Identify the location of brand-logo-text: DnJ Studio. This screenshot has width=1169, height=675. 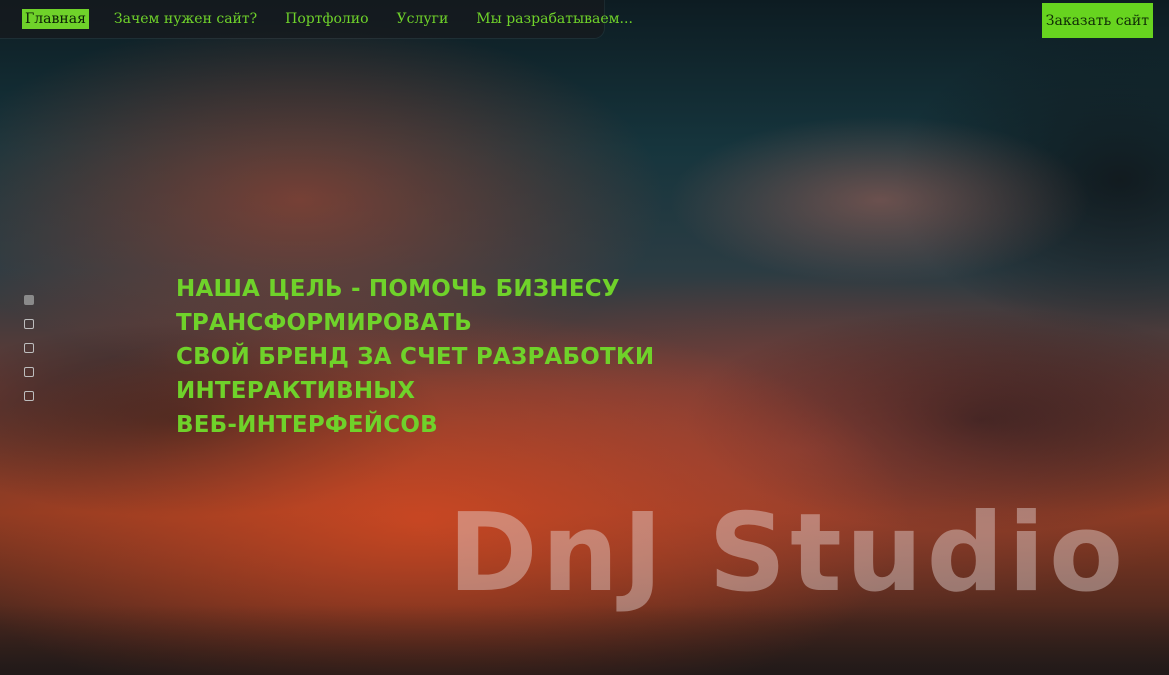
(788, 553).